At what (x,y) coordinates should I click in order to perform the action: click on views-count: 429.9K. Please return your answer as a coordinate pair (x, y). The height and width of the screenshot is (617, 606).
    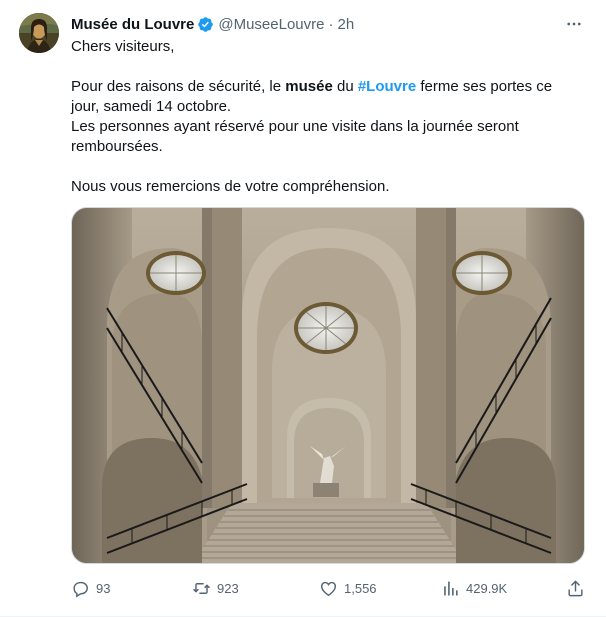
    Looking at the image, I should click on (487, 588).